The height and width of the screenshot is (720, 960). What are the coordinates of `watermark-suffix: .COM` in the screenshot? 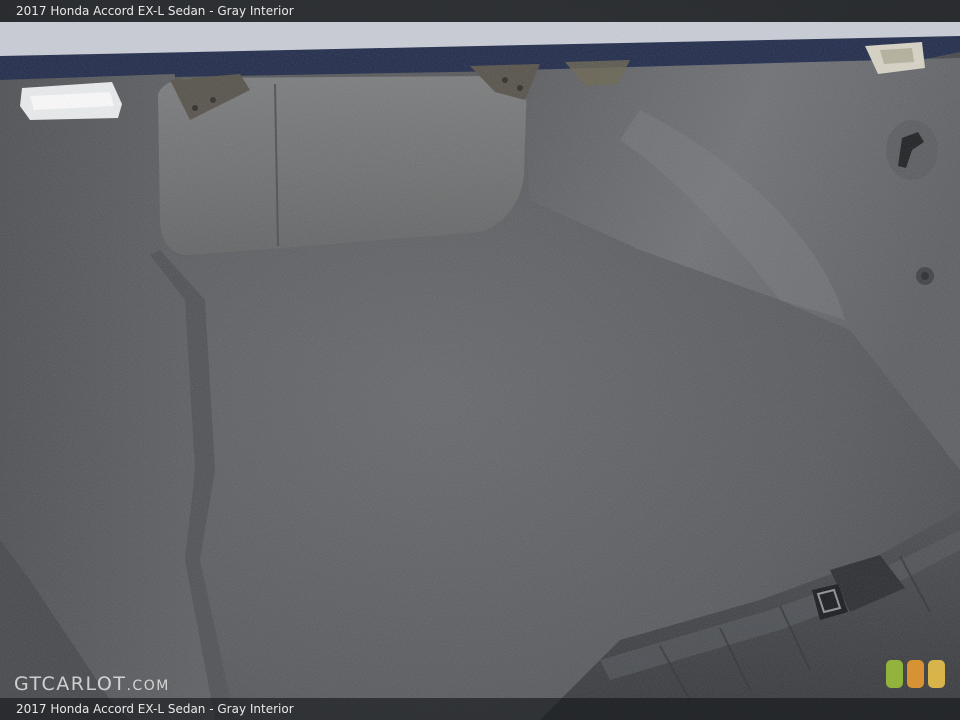 It's located at (148, 686).